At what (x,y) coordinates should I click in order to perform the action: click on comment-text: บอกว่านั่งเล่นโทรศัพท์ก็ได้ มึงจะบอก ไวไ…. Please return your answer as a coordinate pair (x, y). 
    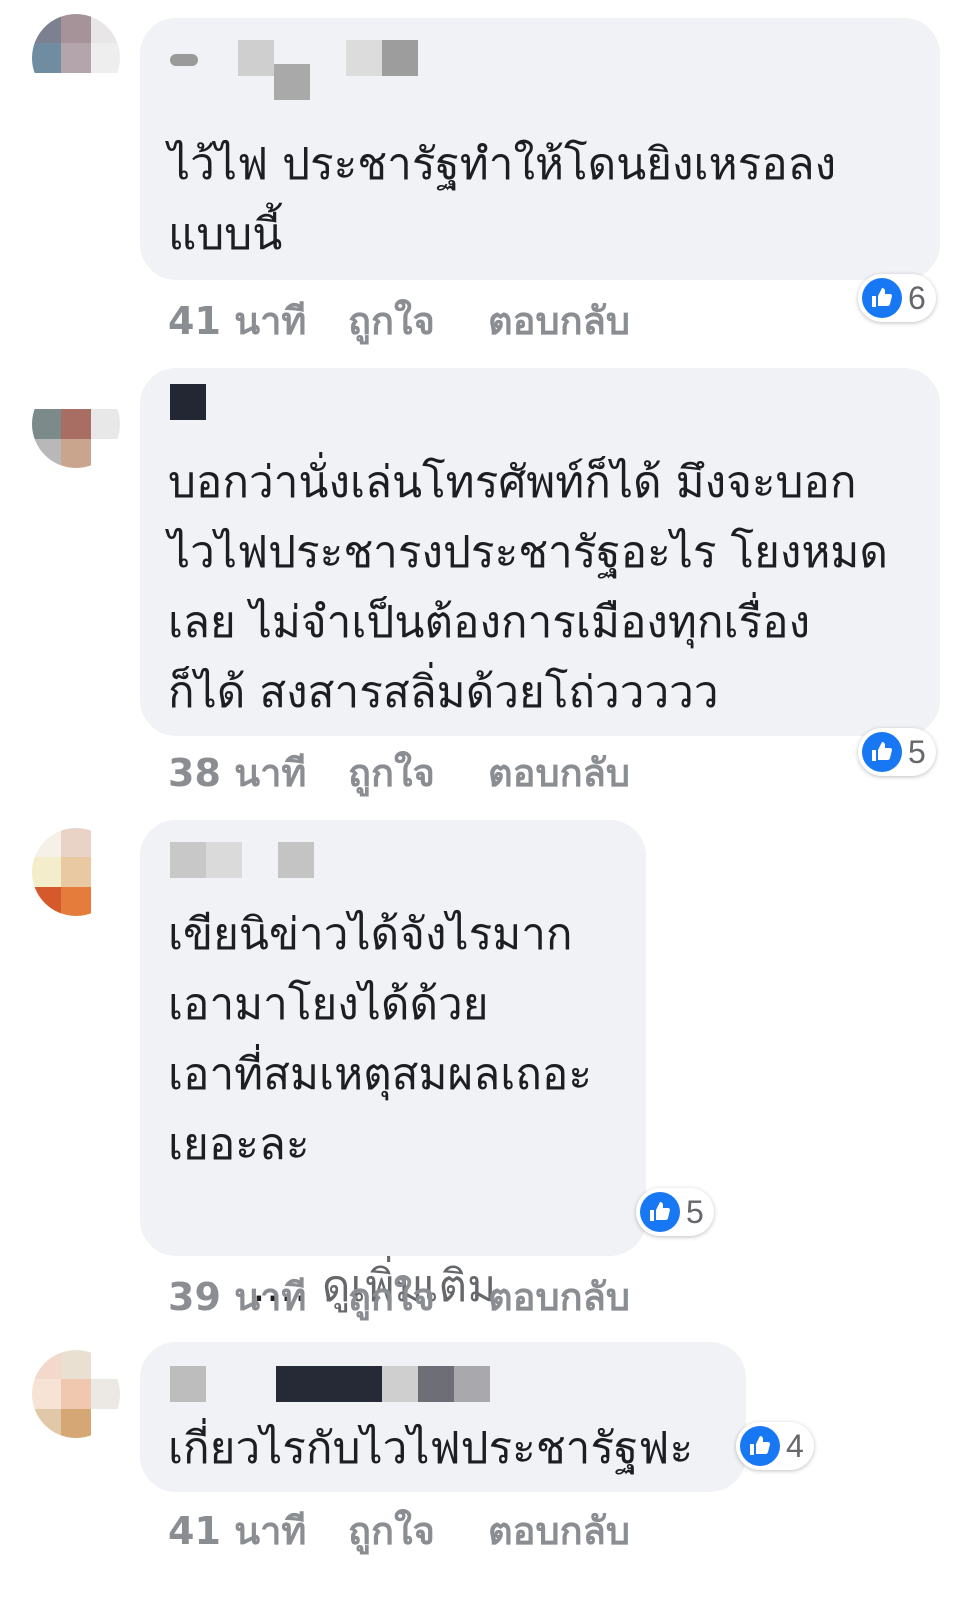
    Looking at the image, I should click on (528, 587).